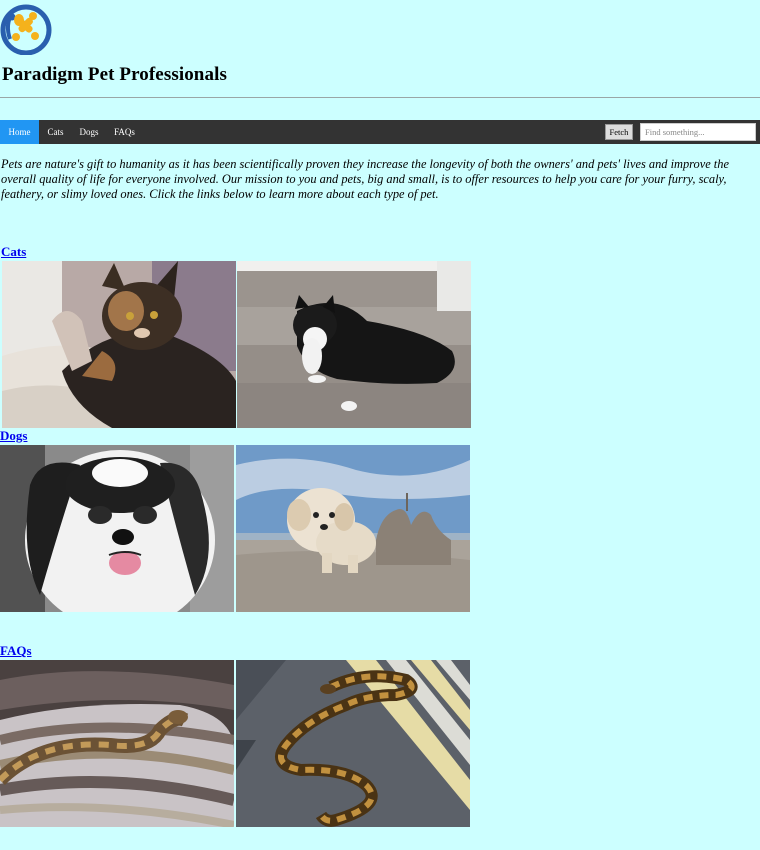 This screenshot has width=760, height=850. Describe the element at coordinates (354, 344) in the screenshot. I see `tuxedo-cat-on-stairs-photo` at that location.